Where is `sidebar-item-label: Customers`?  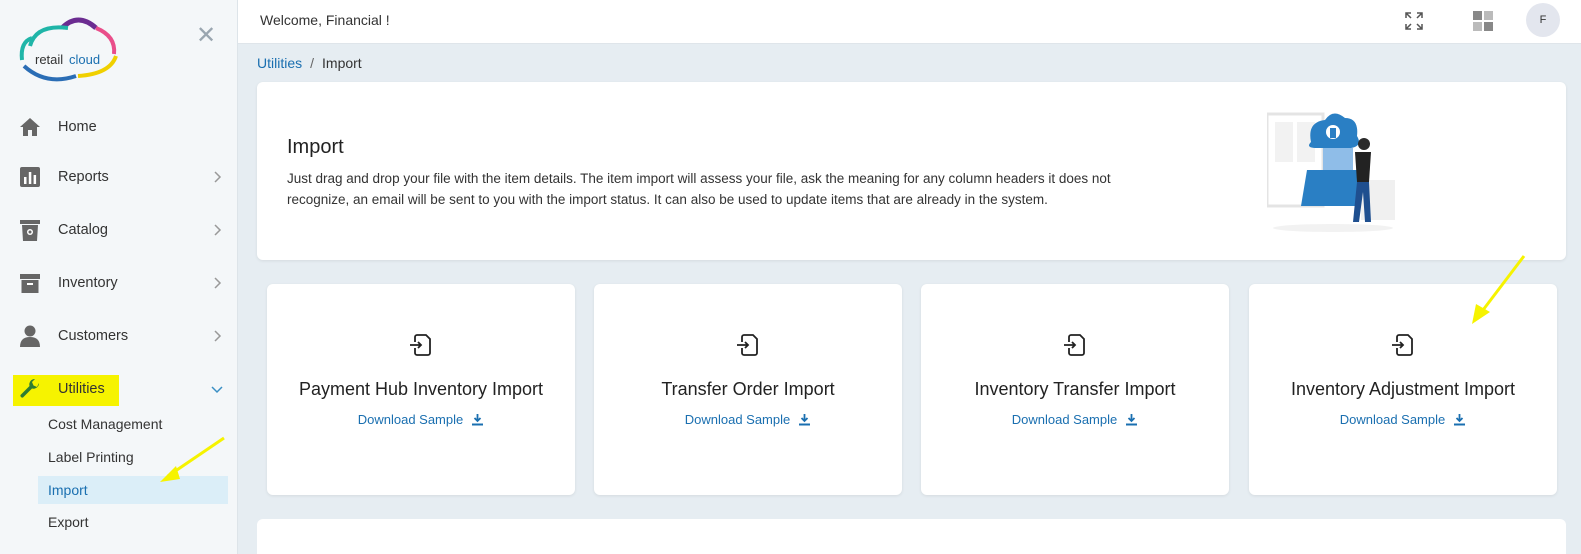
sidebar-item-label: Customers is located at coordinates (93, 336).